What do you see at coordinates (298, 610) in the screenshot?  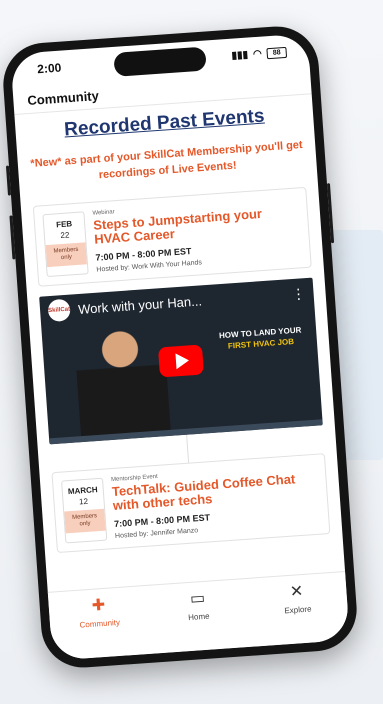 I see `tab-label: Explore` at bounding box center [298, 610].